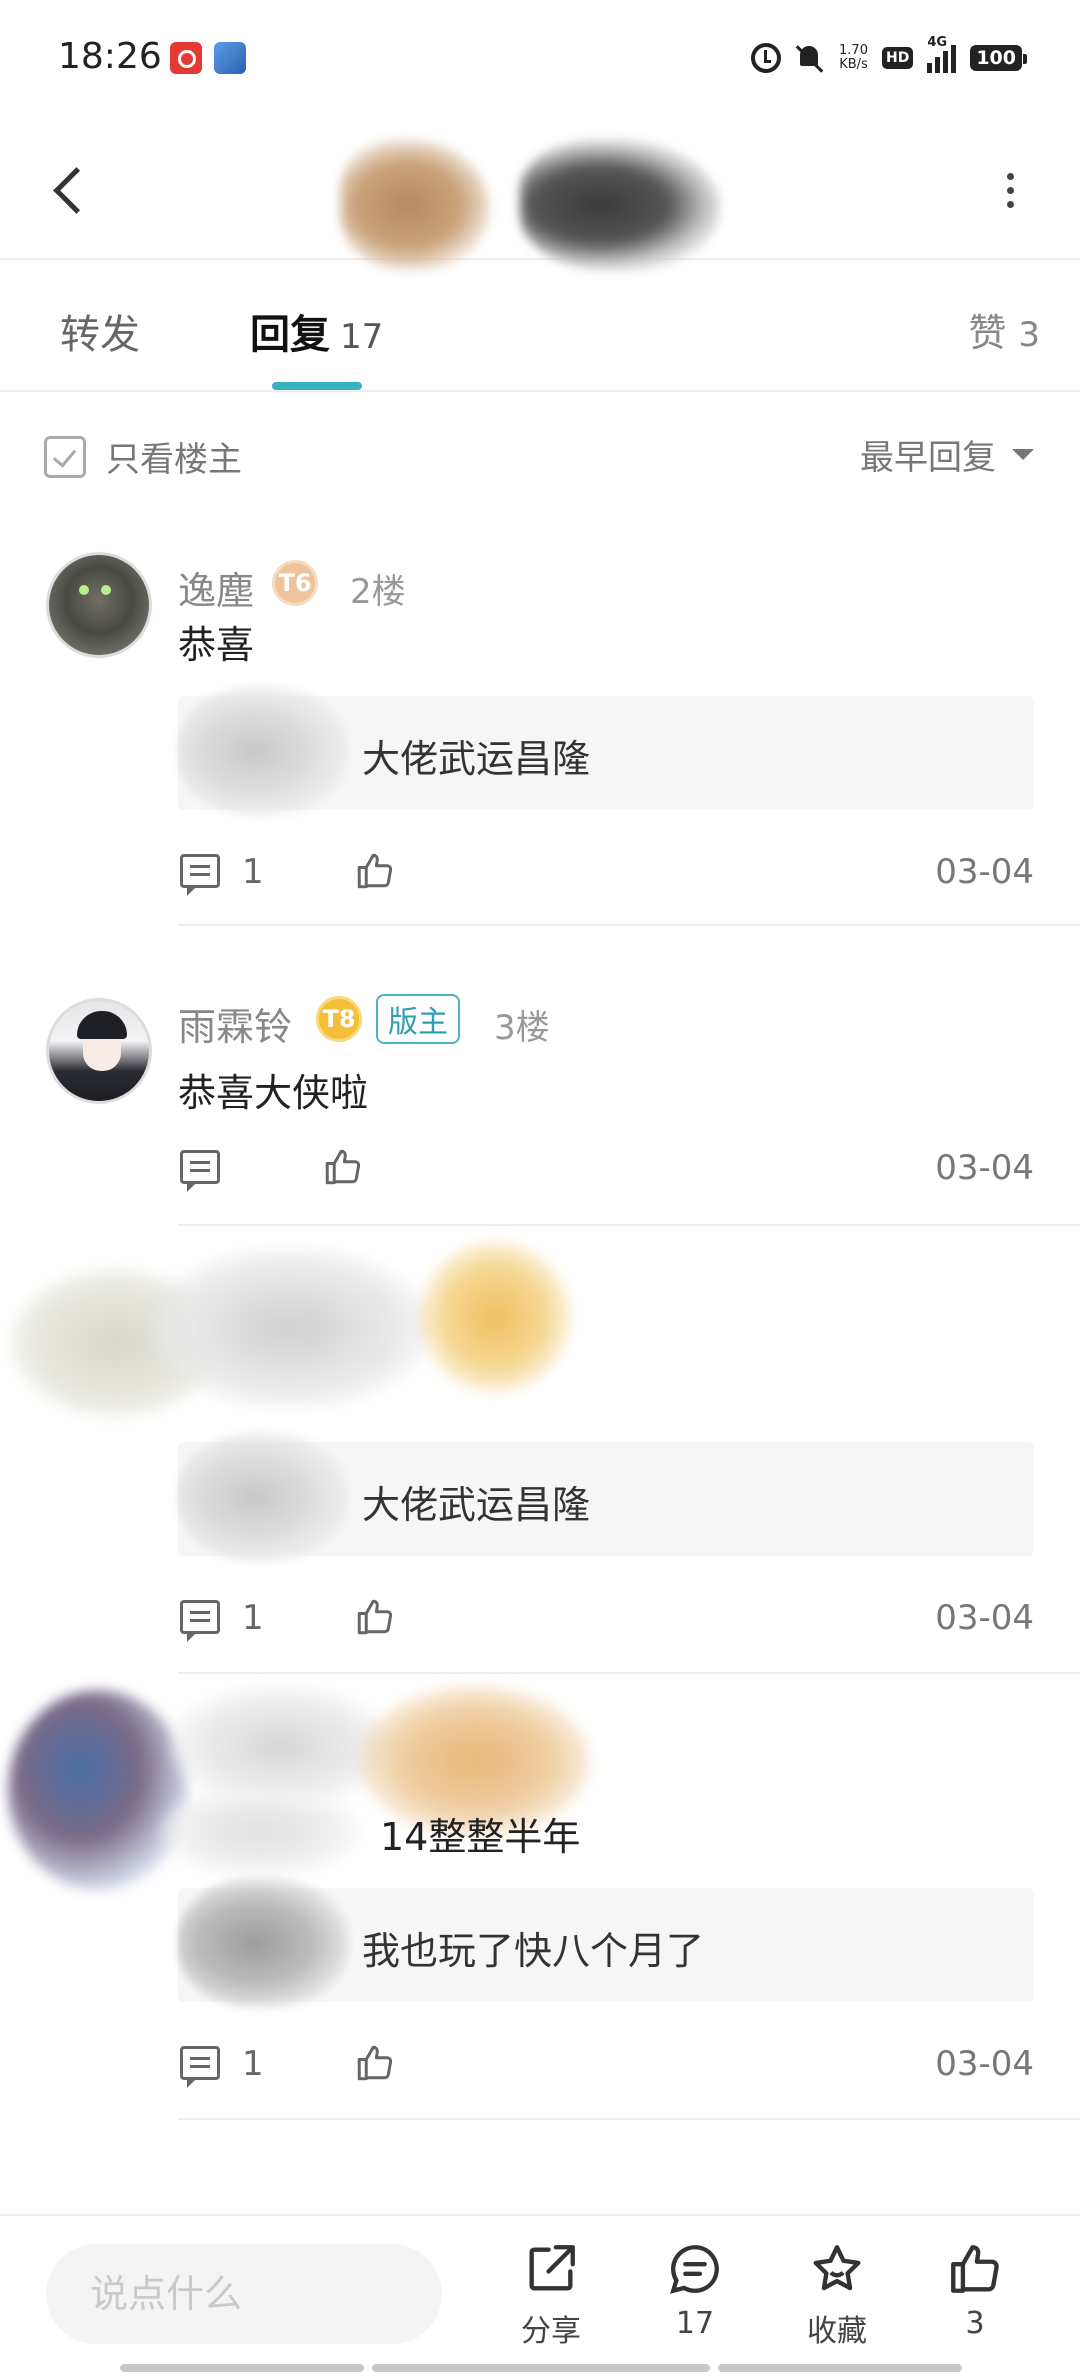 The height and width of the screenshot is (2376, 1080). What do you see at coordinates (606, 1172) in the screenshot?
I see `reply-actions: 03-04` at bounding box center [606, 1172].